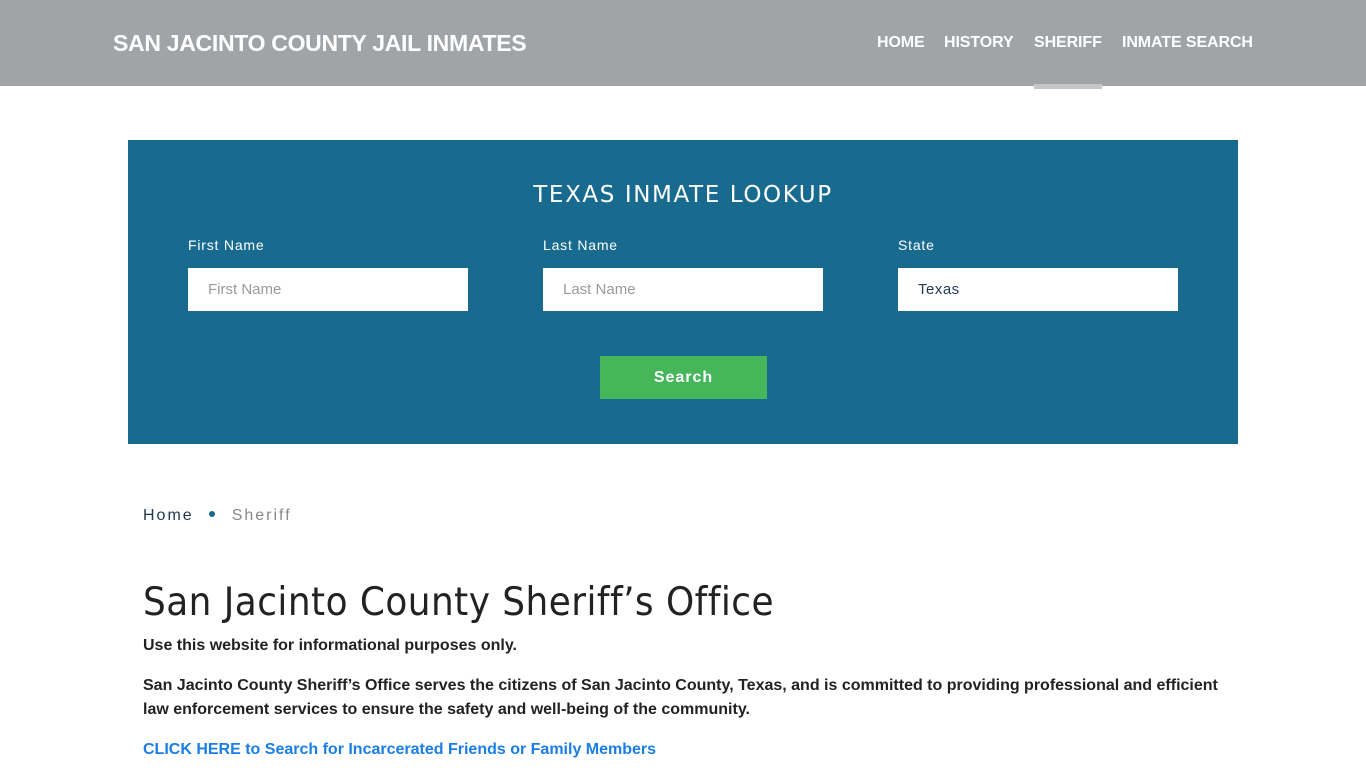  Describe the element at coordinates (580, 245) in the screenshot. I see `last-name-label: Last Name` at that location.